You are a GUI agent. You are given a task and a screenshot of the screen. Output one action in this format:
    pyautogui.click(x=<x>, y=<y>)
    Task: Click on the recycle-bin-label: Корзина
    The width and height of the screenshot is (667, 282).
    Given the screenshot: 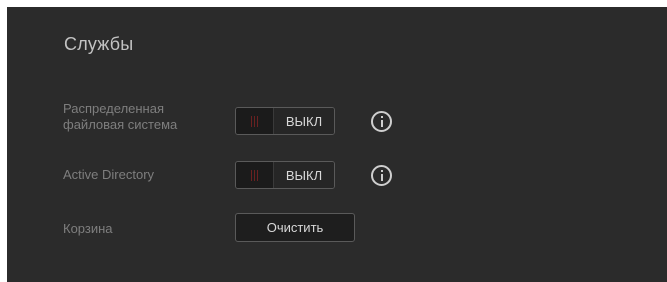 What is the action you would take?
    pyautogui.click(x=88, y=228)
    